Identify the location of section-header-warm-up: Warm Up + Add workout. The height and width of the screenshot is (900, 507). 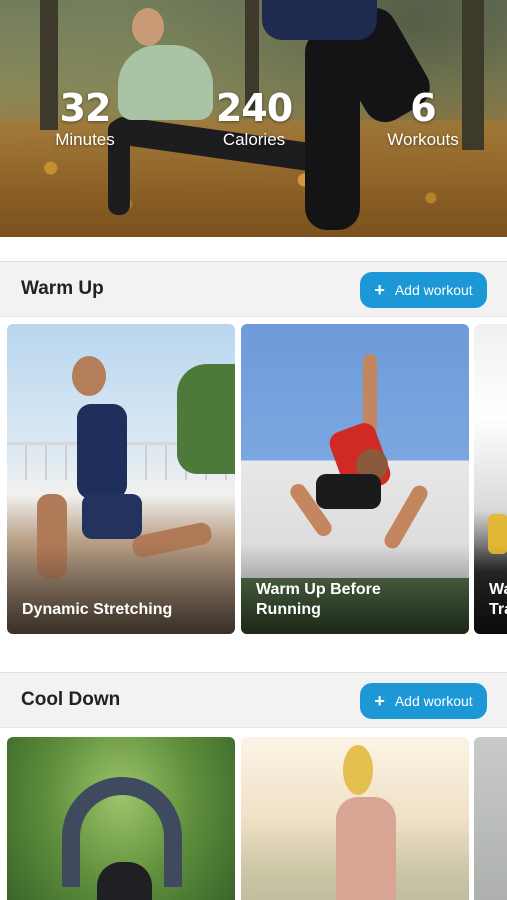
(253, 289).